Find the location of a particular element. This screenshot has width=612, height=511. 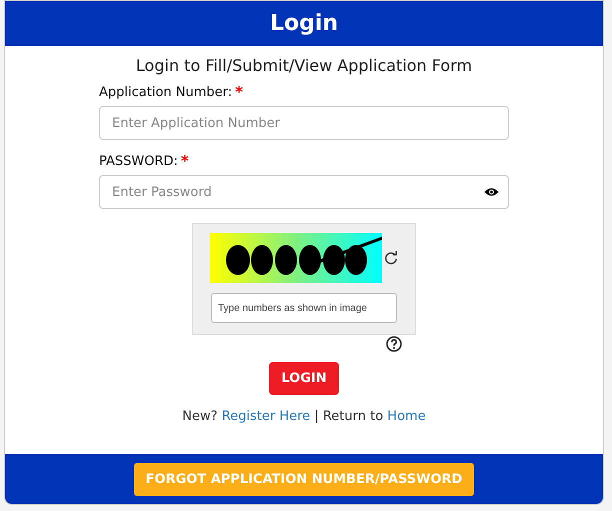

help-icon is located at coordinates (394, 344).